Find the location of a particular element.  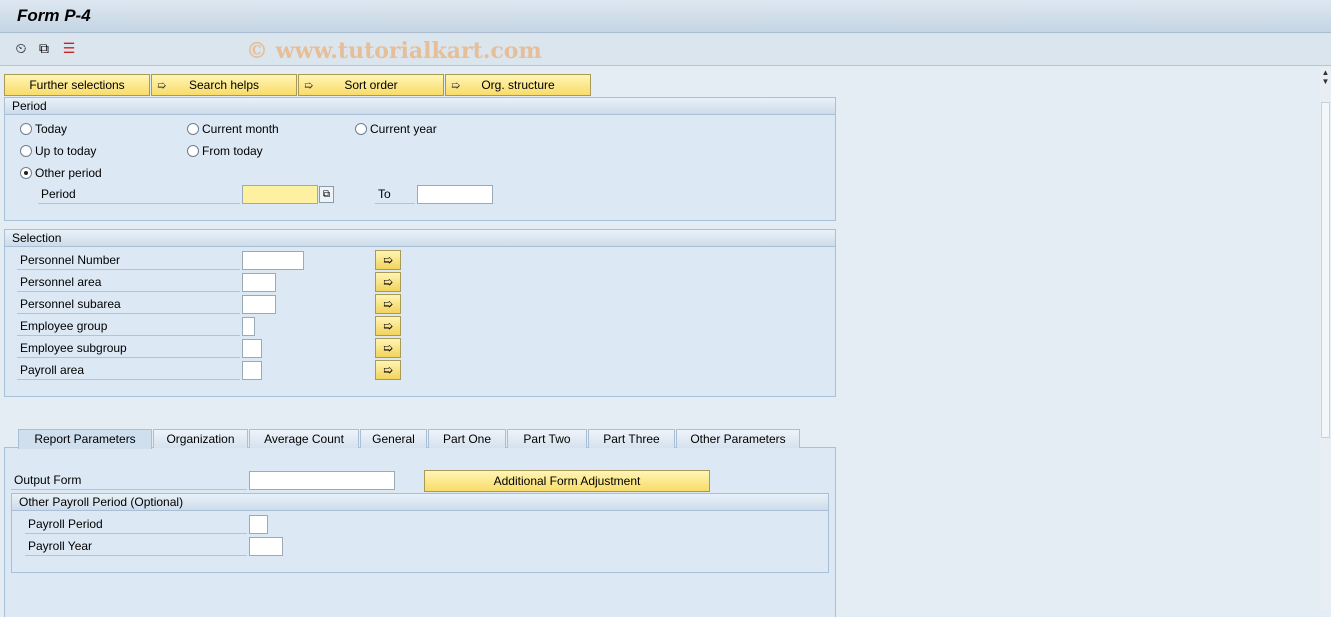

tab-other-parameters: Other Parameters is located at coordinates (738, 438).